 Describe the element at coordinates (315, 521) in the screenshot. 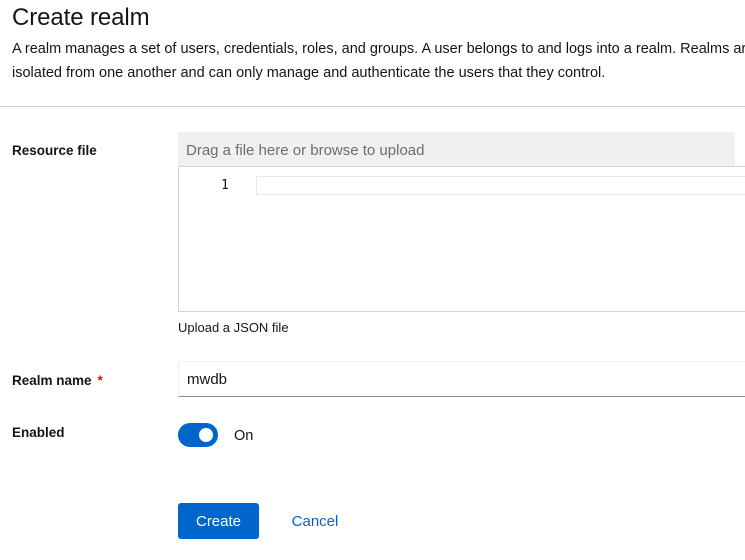

I see `cancel-button: Cancel` at that location.